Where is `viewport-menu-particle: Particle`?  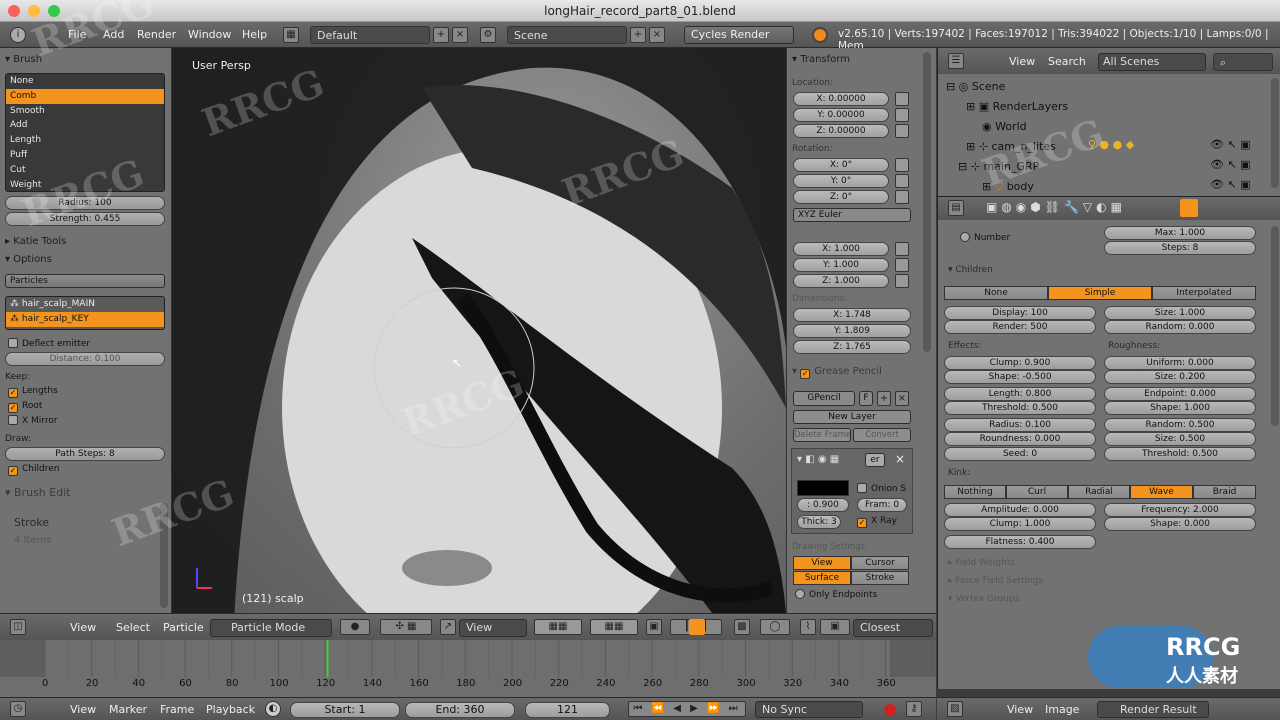
viewport-menu-particle: Particle is located at coordinates (183, 627).